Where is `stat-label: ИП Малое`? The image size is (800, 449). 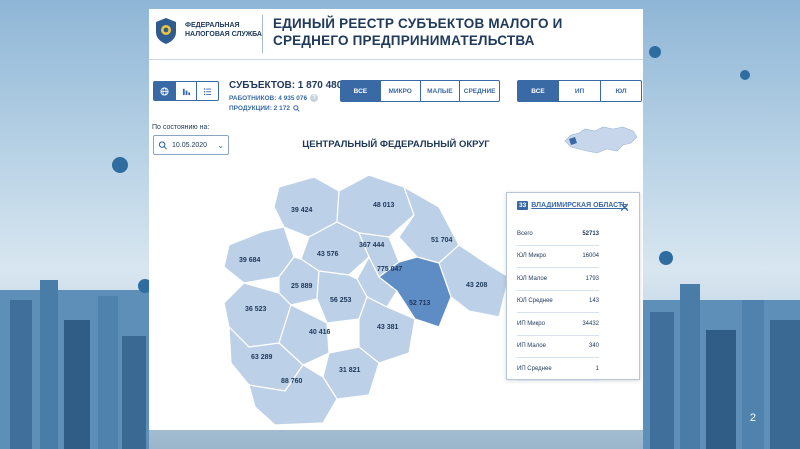
stat-label: ИП Малое is located at coordinates (531, 346).